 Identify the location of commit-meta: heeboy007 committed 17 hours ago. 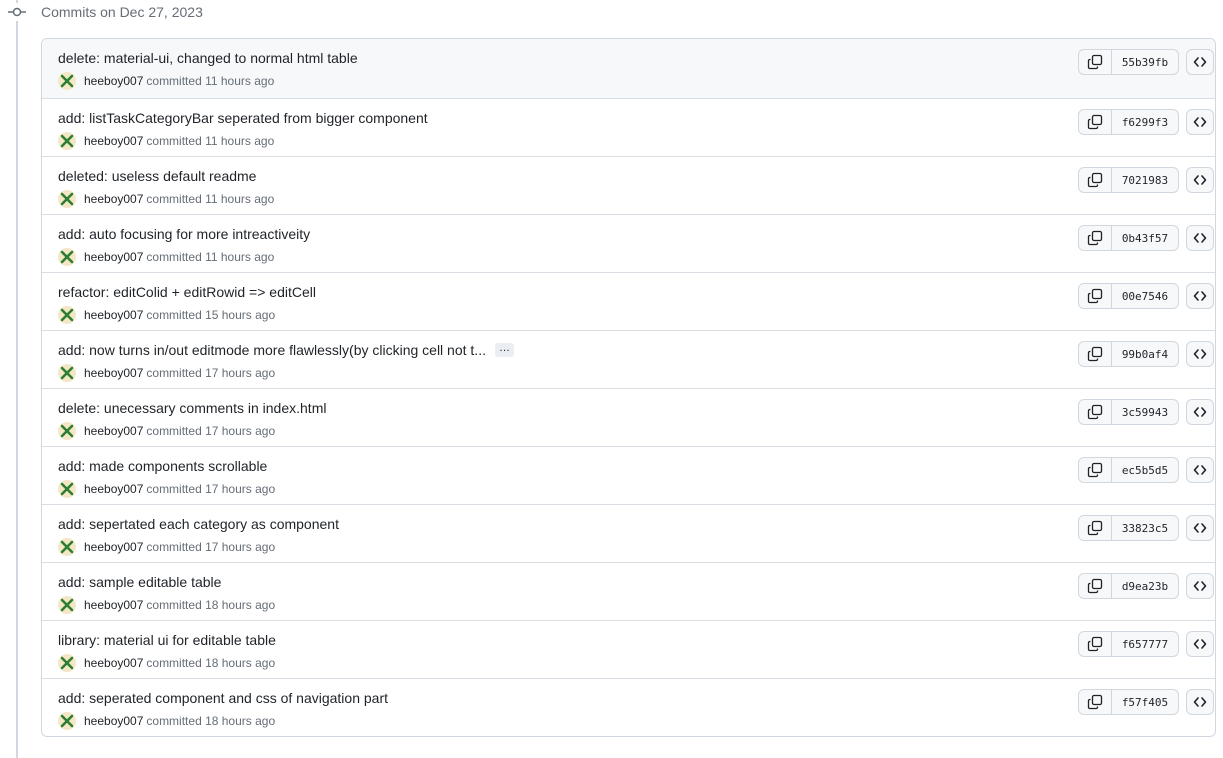
(166, 373).